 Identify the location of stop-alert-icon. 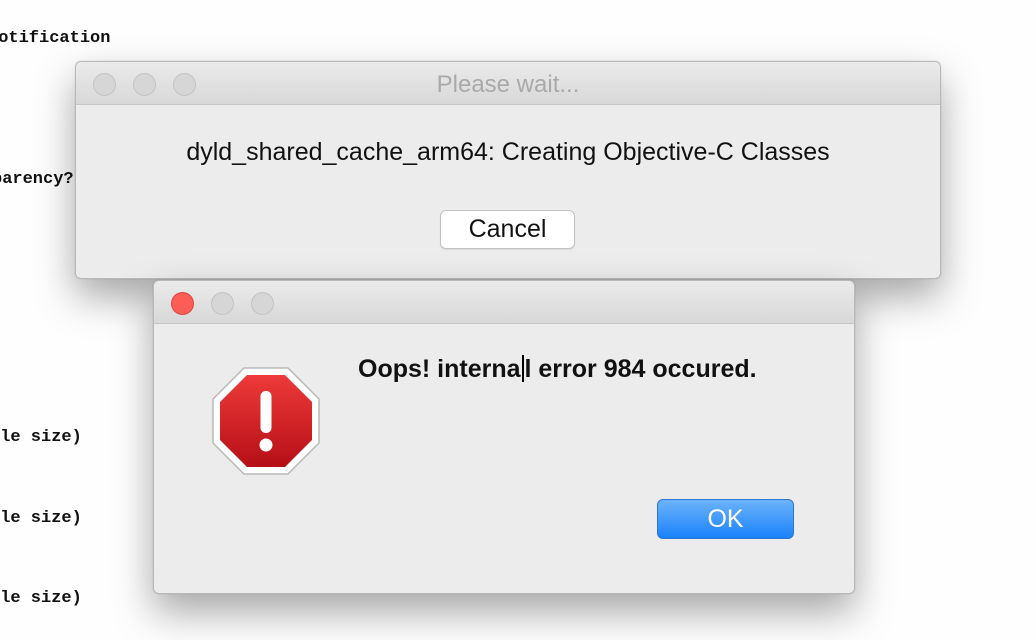
(266, 421).